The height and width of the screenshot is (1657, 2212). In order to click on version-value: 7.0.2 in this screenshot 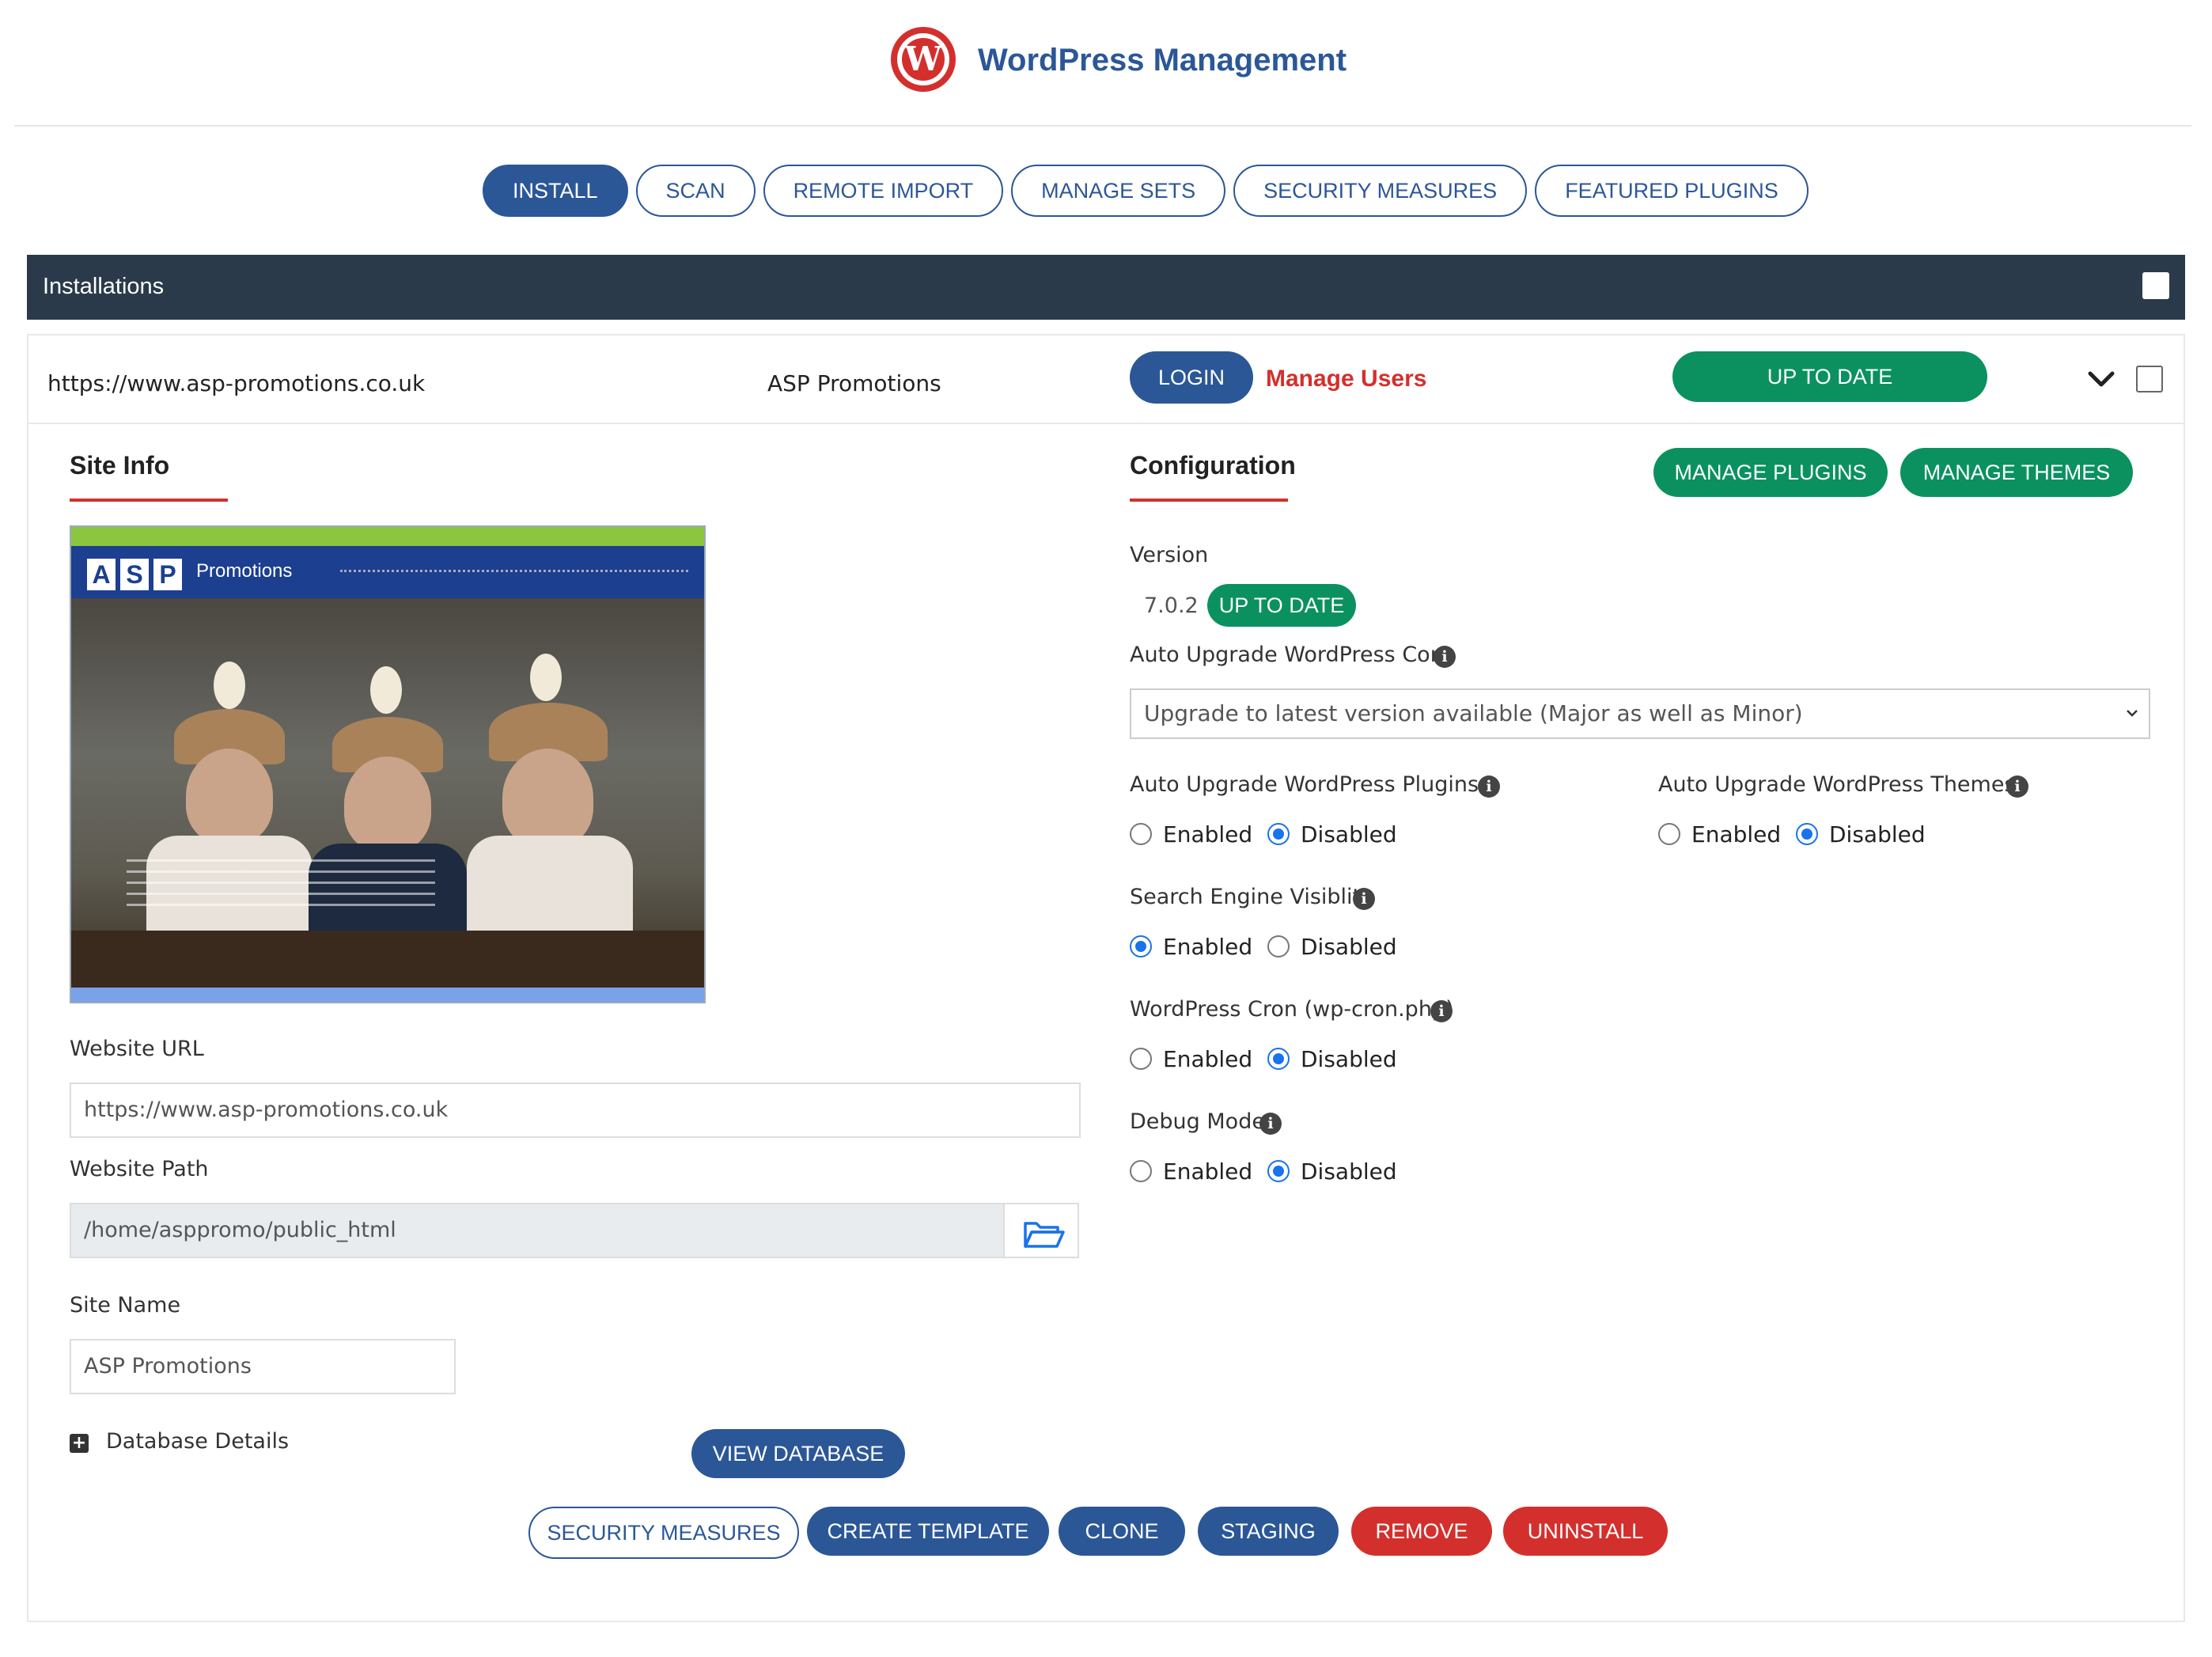, I will do `click(1172, 605)`.